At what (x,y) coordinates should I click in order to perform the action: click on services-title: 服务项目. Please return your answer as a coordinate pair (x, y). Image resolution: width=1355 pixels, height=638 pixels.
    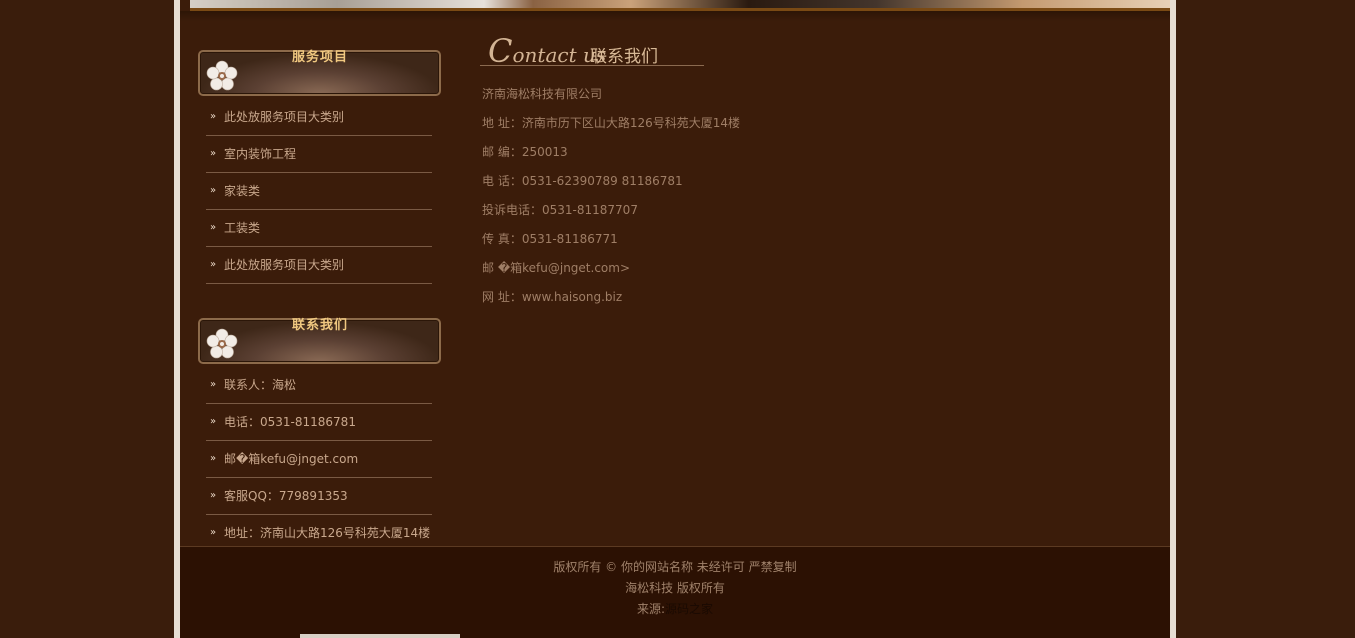
    Looking at the image, I should click on (320, 57).